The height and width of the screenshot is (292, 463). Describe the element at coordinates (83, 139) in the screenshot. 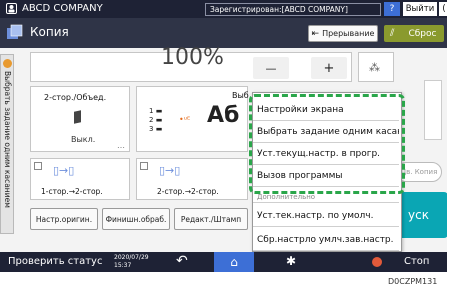

I see `duplex-combine-state: Выкл.` at that location.